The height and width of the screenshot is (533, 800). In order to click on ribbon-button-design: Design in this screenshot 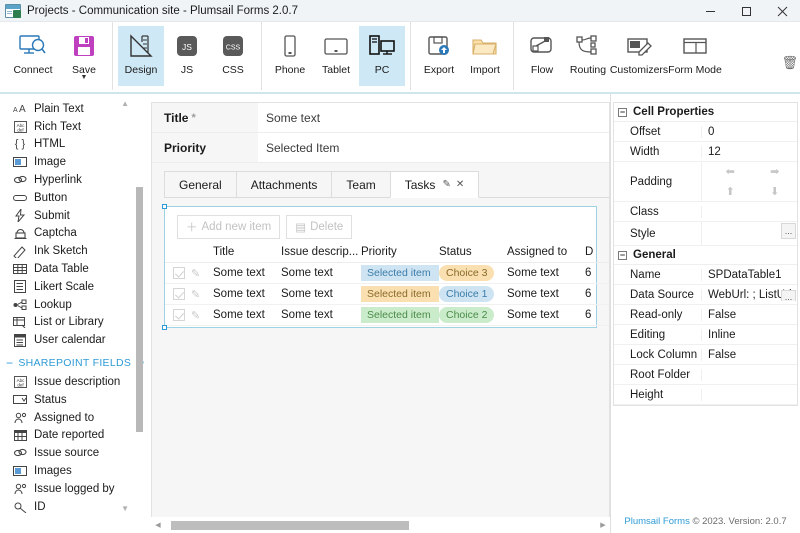, I will do `click(141, 56)`.